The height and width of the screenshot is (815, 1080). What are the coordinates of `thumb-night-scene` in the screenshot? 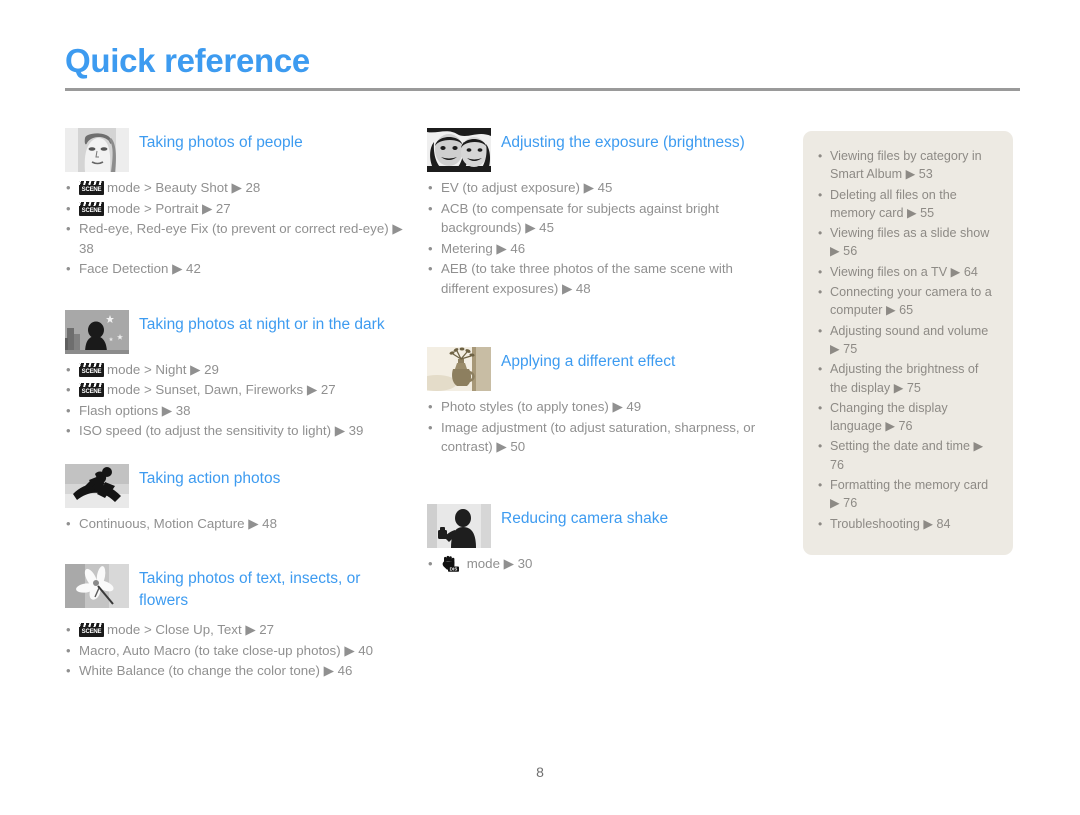 It's located at (97, 331).